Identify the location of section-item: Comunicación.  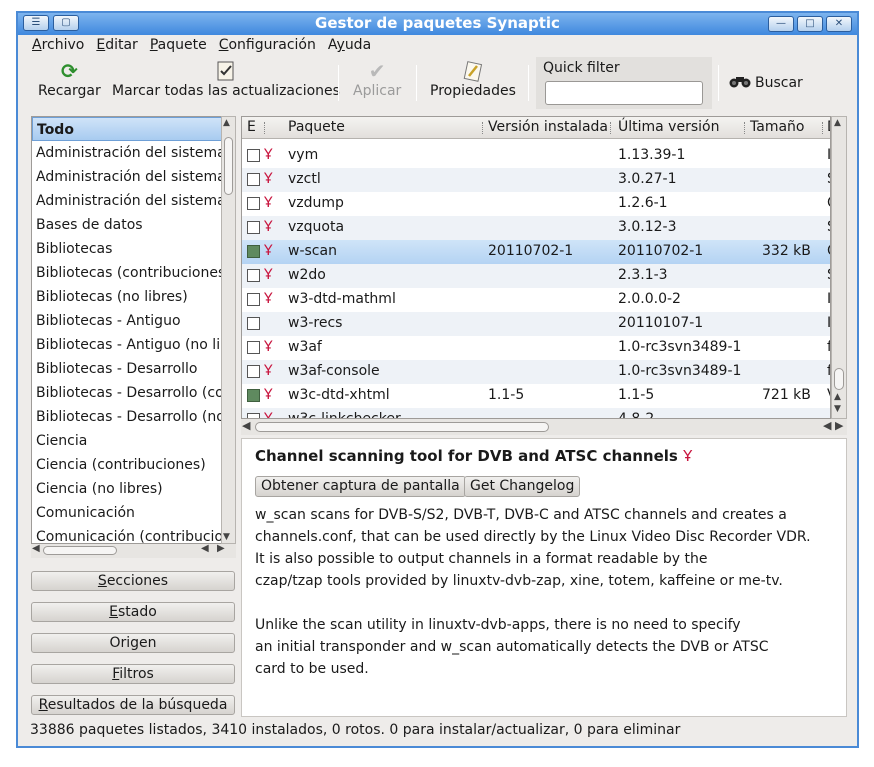
(133, 513).